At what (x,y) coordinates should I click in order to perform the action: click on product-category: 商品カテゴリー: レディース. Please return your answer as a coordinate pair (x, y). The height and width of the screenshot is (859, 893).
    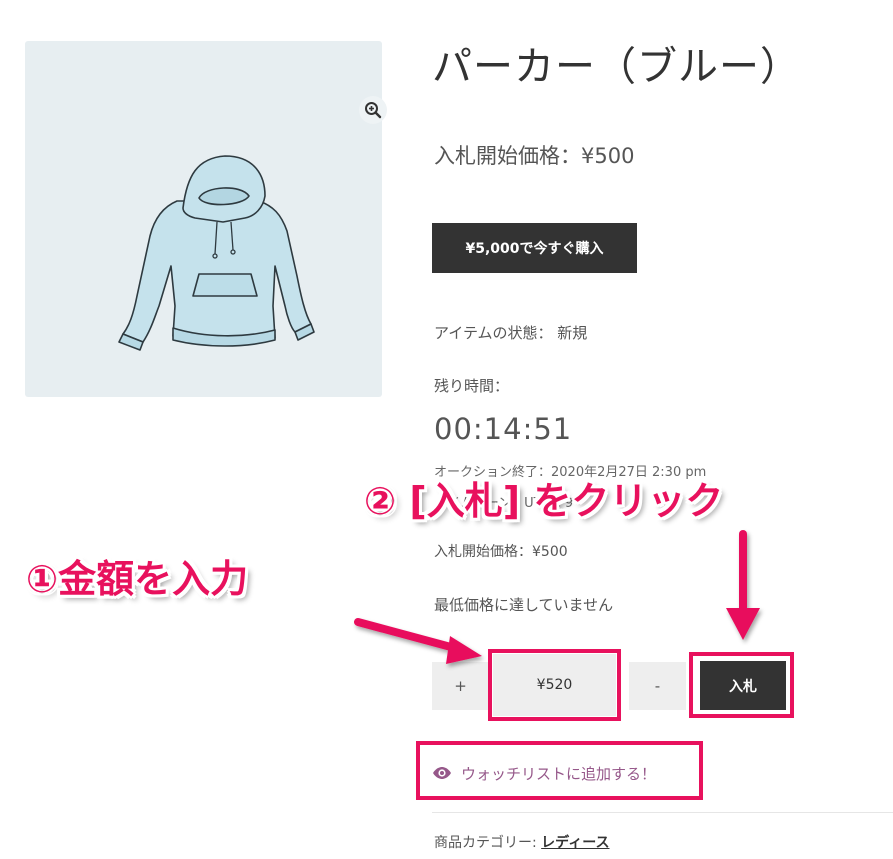
    Looking at the image, I should click on (522, 842).